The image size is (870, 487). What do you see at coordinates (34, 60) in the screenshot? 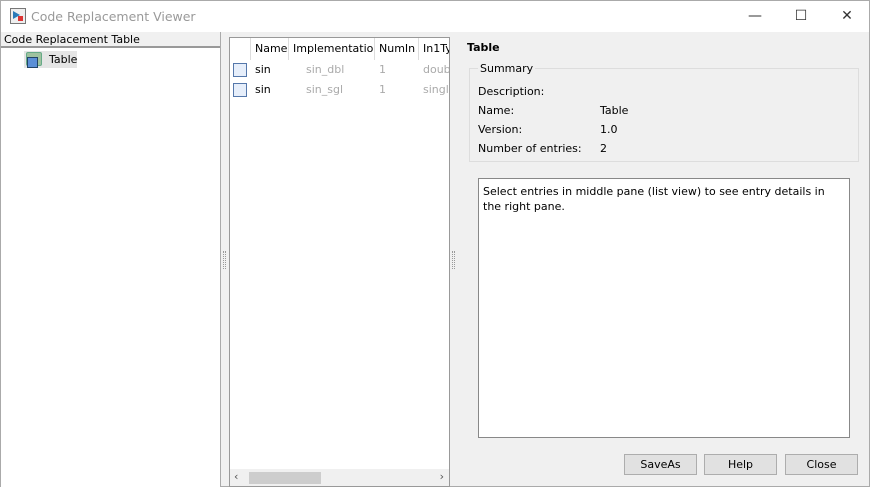
I see `table-folder-icon` at bounding box center [34, 60].